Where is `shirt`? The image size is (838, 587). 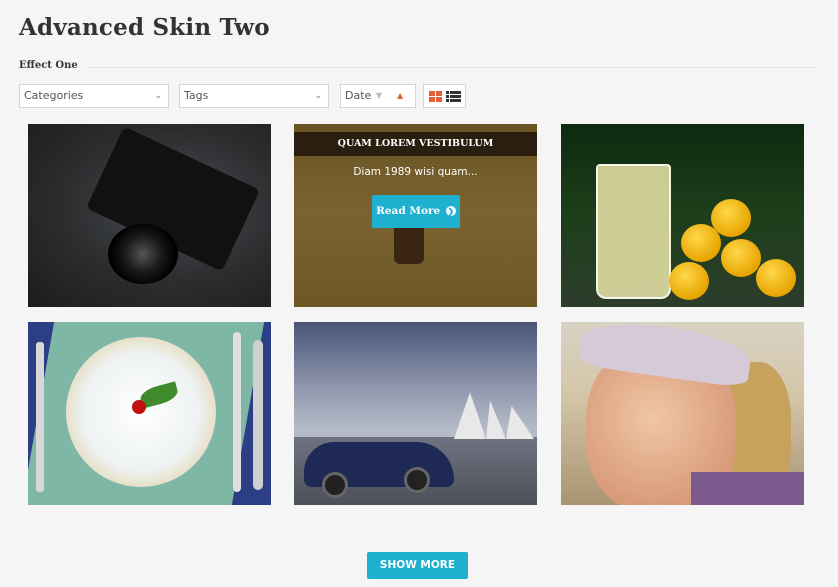
shirt is located at coordinates (747, 488).